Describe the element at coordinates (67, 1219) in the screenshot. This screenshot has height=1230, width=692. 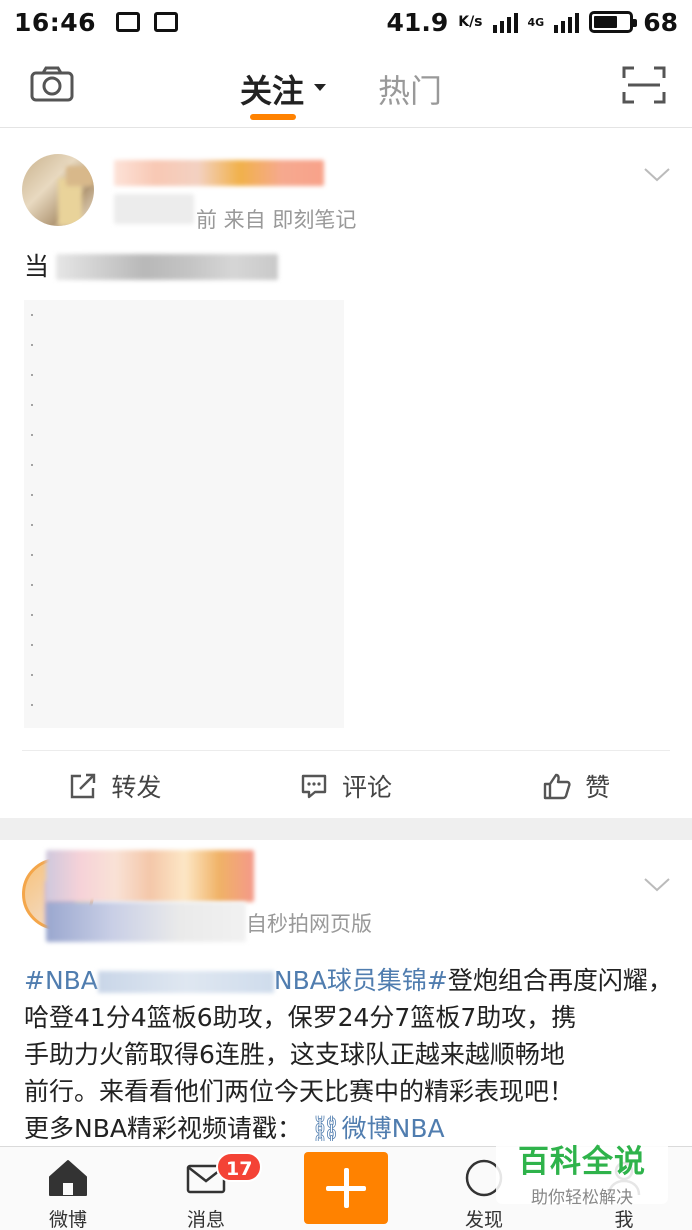
I see `tab-home-label: 微博` at that location.